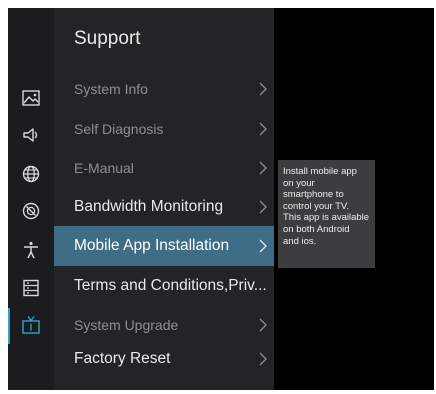 The height and width of the screenshot is (394, 436). Describe the element at coordinates (31, 211) in the screenshot. I see `general-settings-icon` at that location.